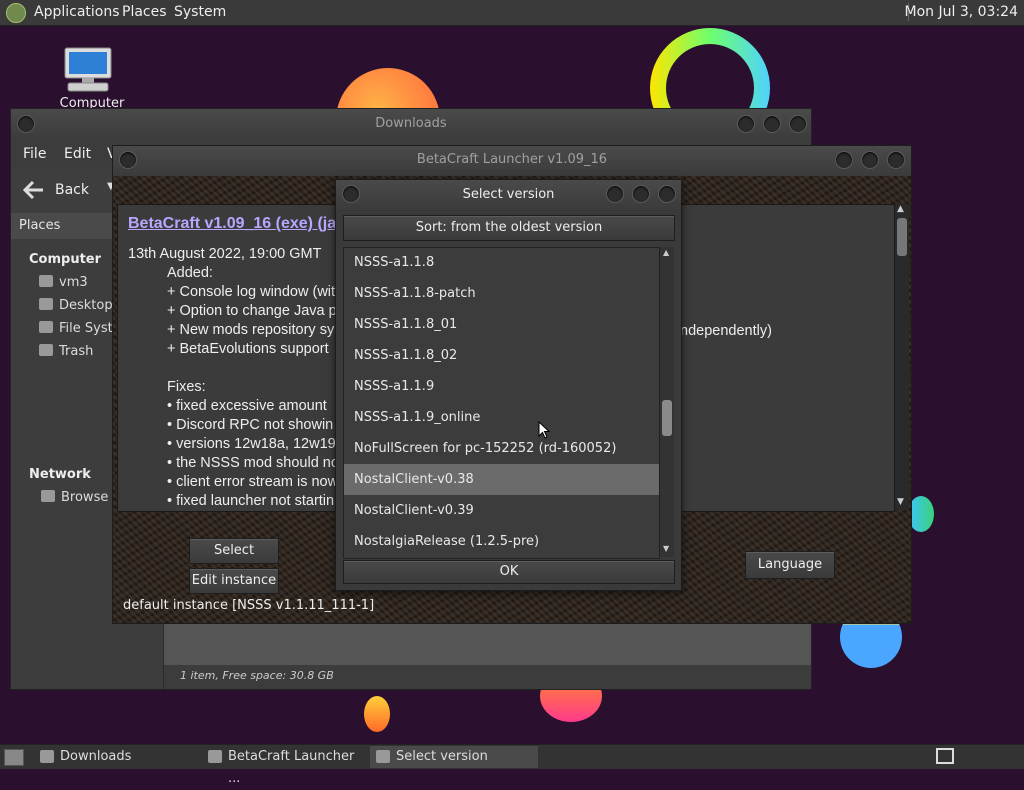 Image resolution: width=1024 pixels, height=790 pixels. Describe the element at coordinates (790, 565) in the screenshot. I see `language-button: Language` at that location.